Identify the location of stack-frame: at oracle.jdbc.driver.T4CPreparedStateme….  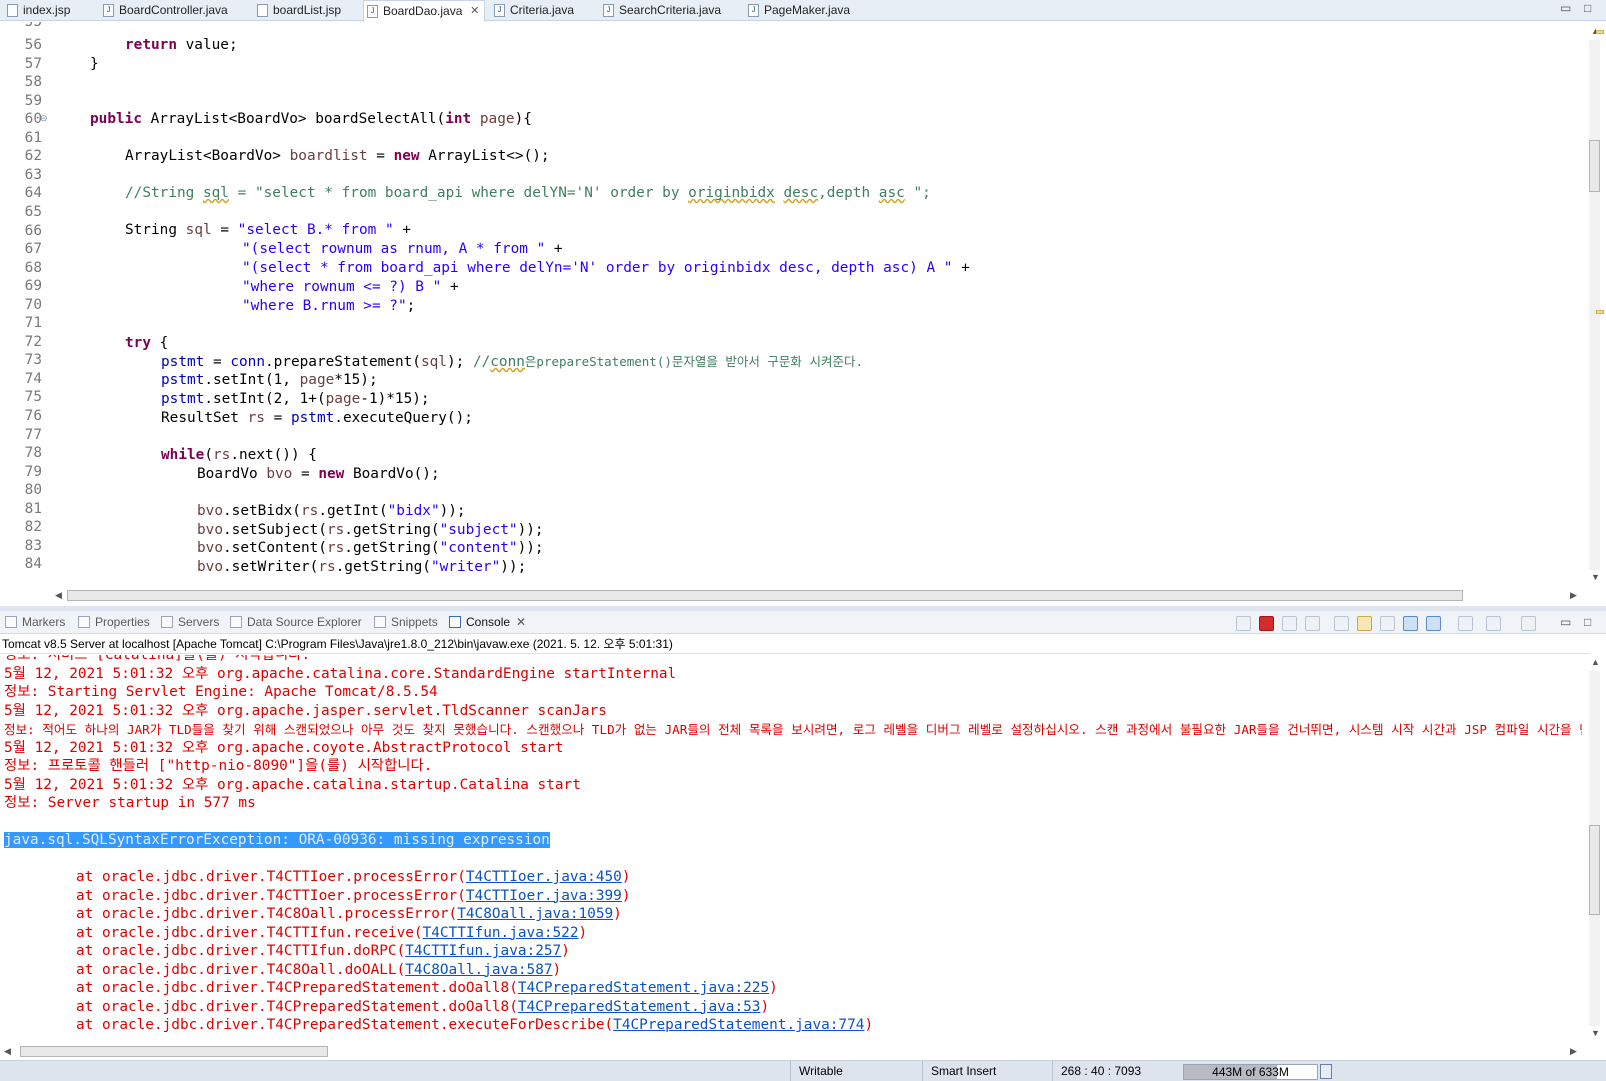
(423, 1006).